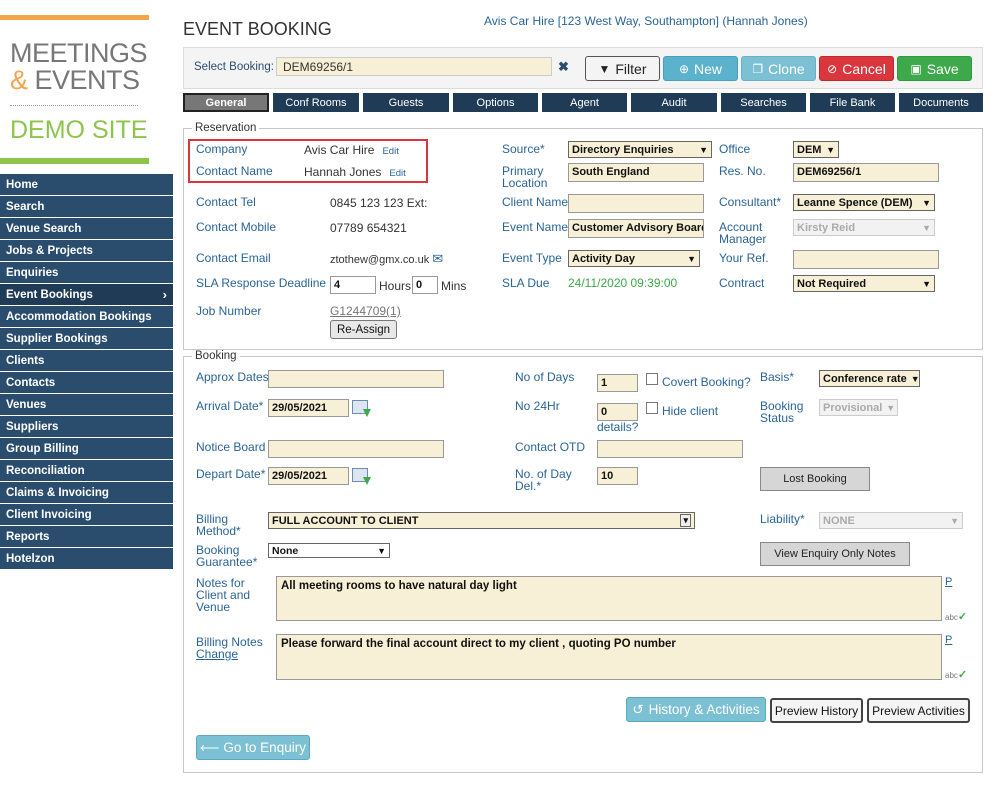 The height and width of the screenshot is (785, 994). What do you see at coordinates (603, 258) in the screenshot?
I see `event-type-value: Activity Day` at bounding box center [603, 258].